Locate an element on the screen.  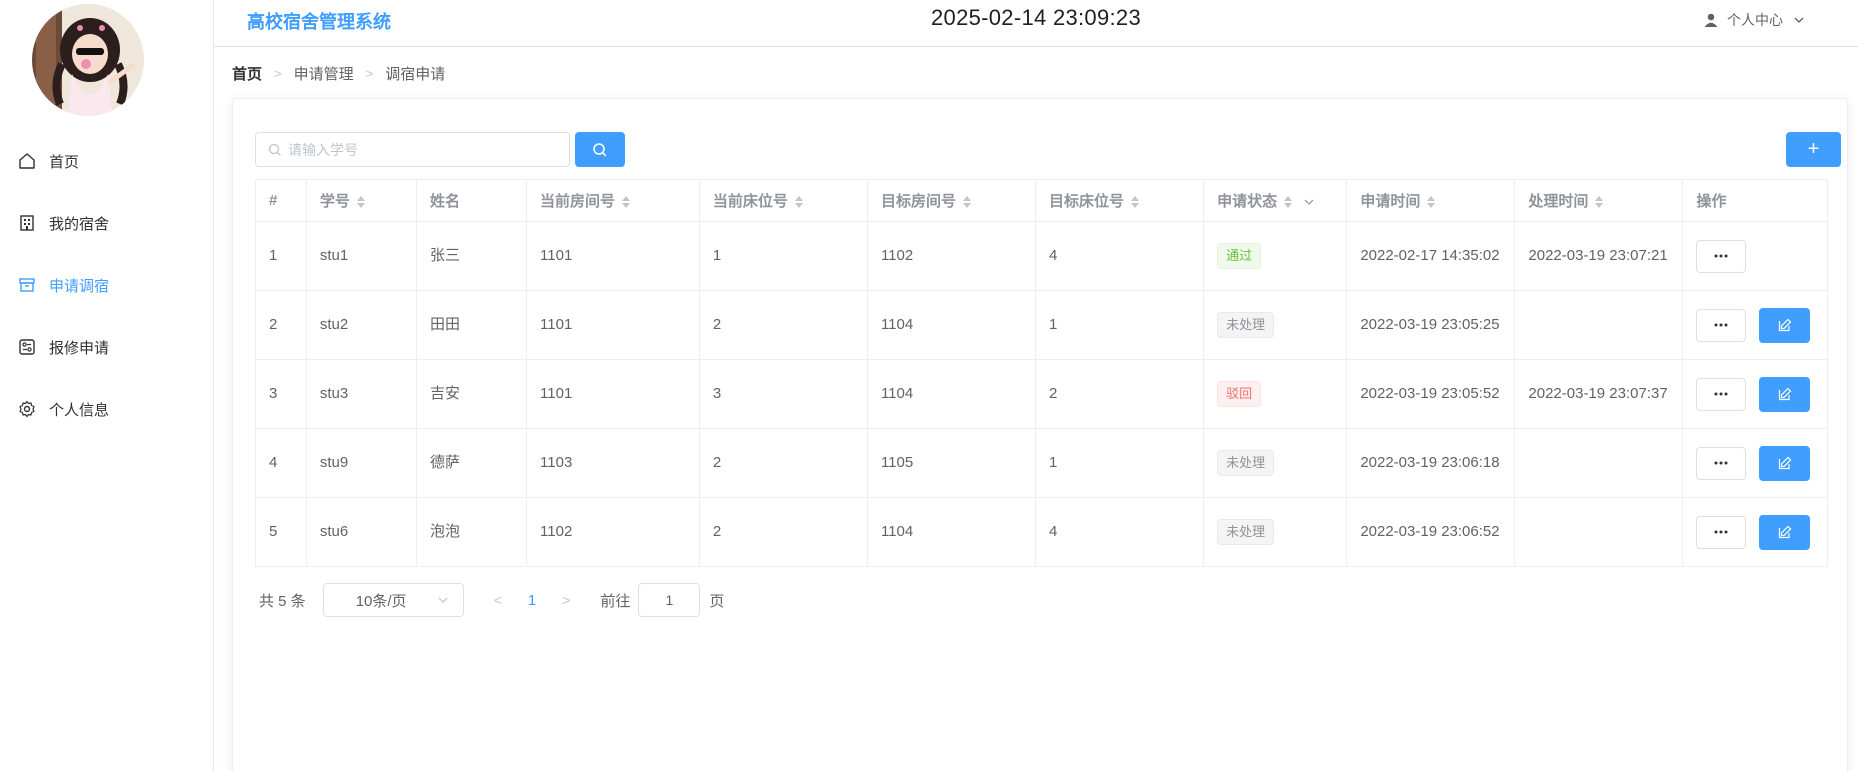
sidebar: 首页 我的宿舍 申请调宿 报修申请 个人信息 is located at coordinates (107, 385).